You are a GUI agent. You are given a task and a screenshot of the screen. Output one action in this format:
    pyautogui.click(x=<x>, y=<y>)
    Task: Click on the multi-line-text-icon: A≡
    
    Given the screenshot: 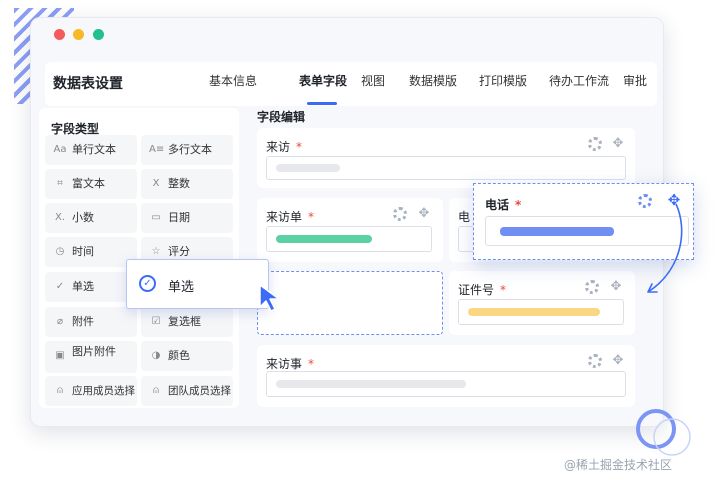 What is the action you would take?
    pyautogui.click(x=157, y=149)
    